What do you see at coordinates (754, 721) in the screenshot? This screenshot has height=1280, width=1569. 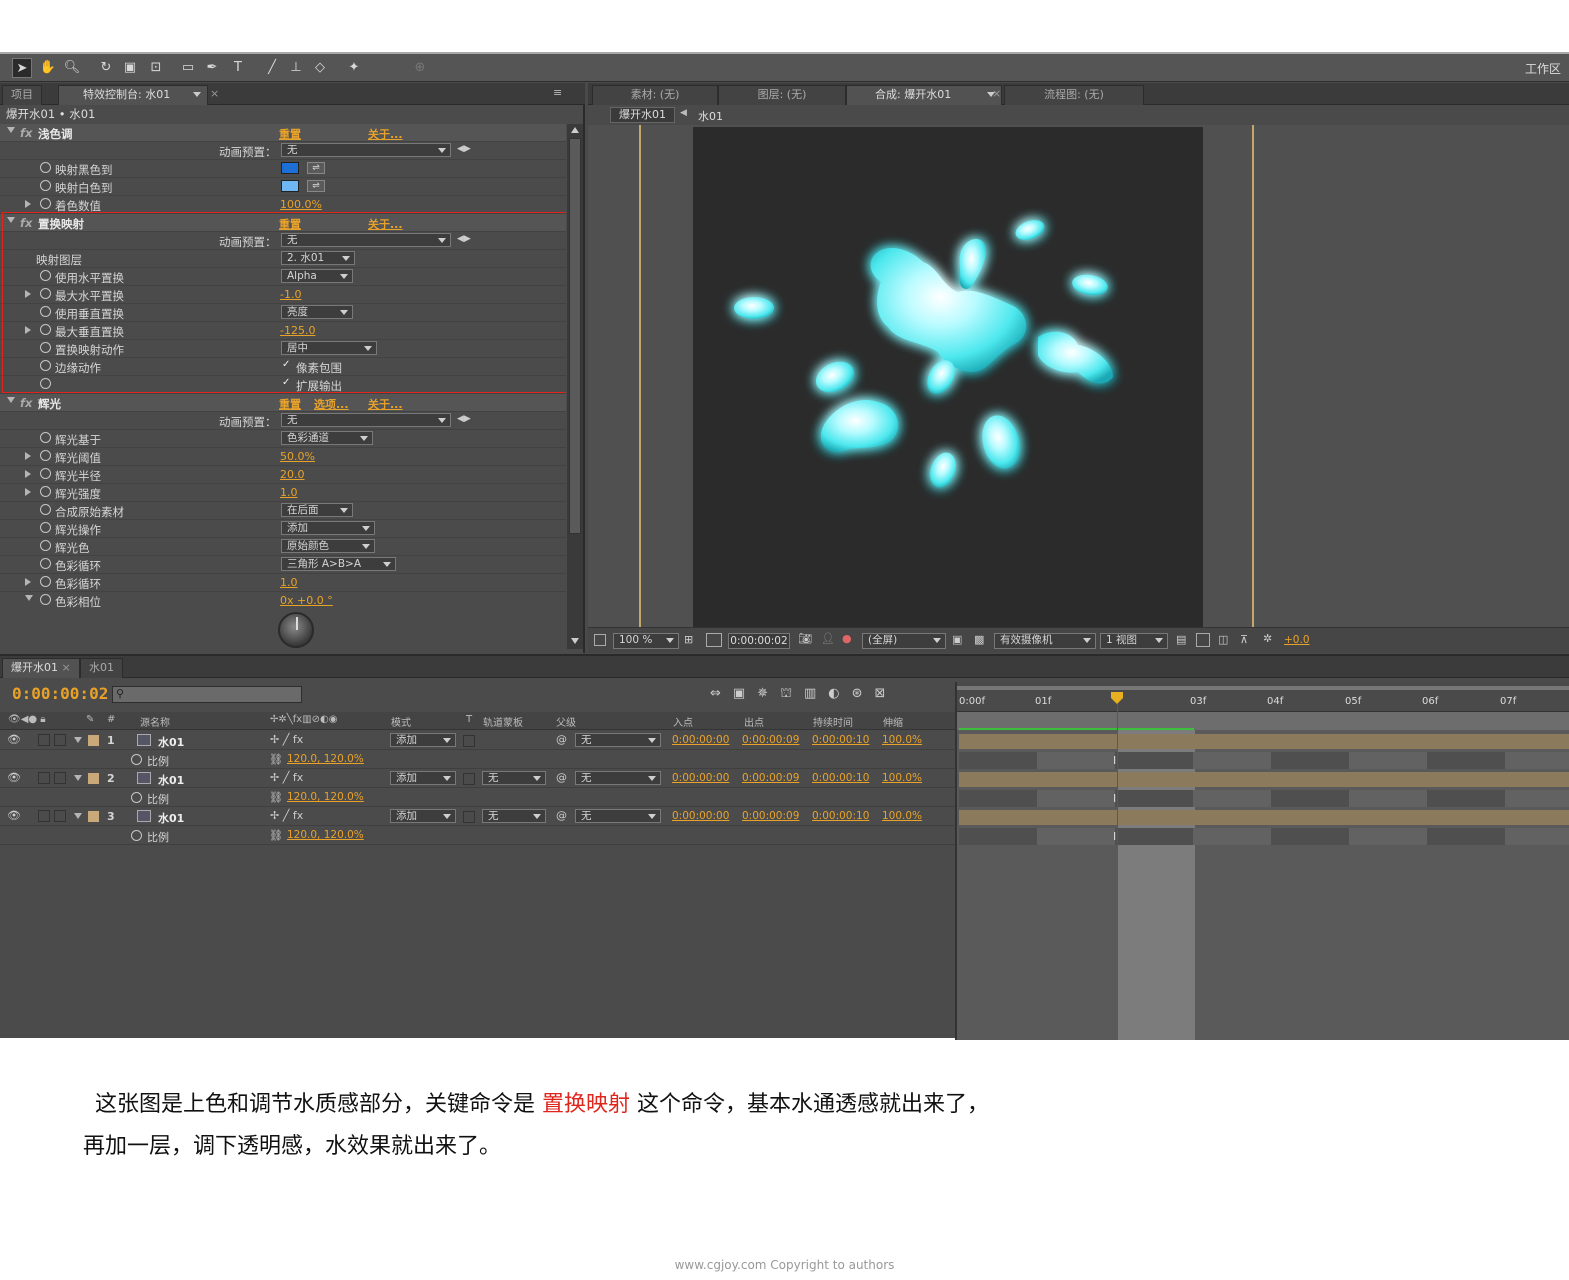 I see `out-header: 出点` at bounding box center [754, 721].